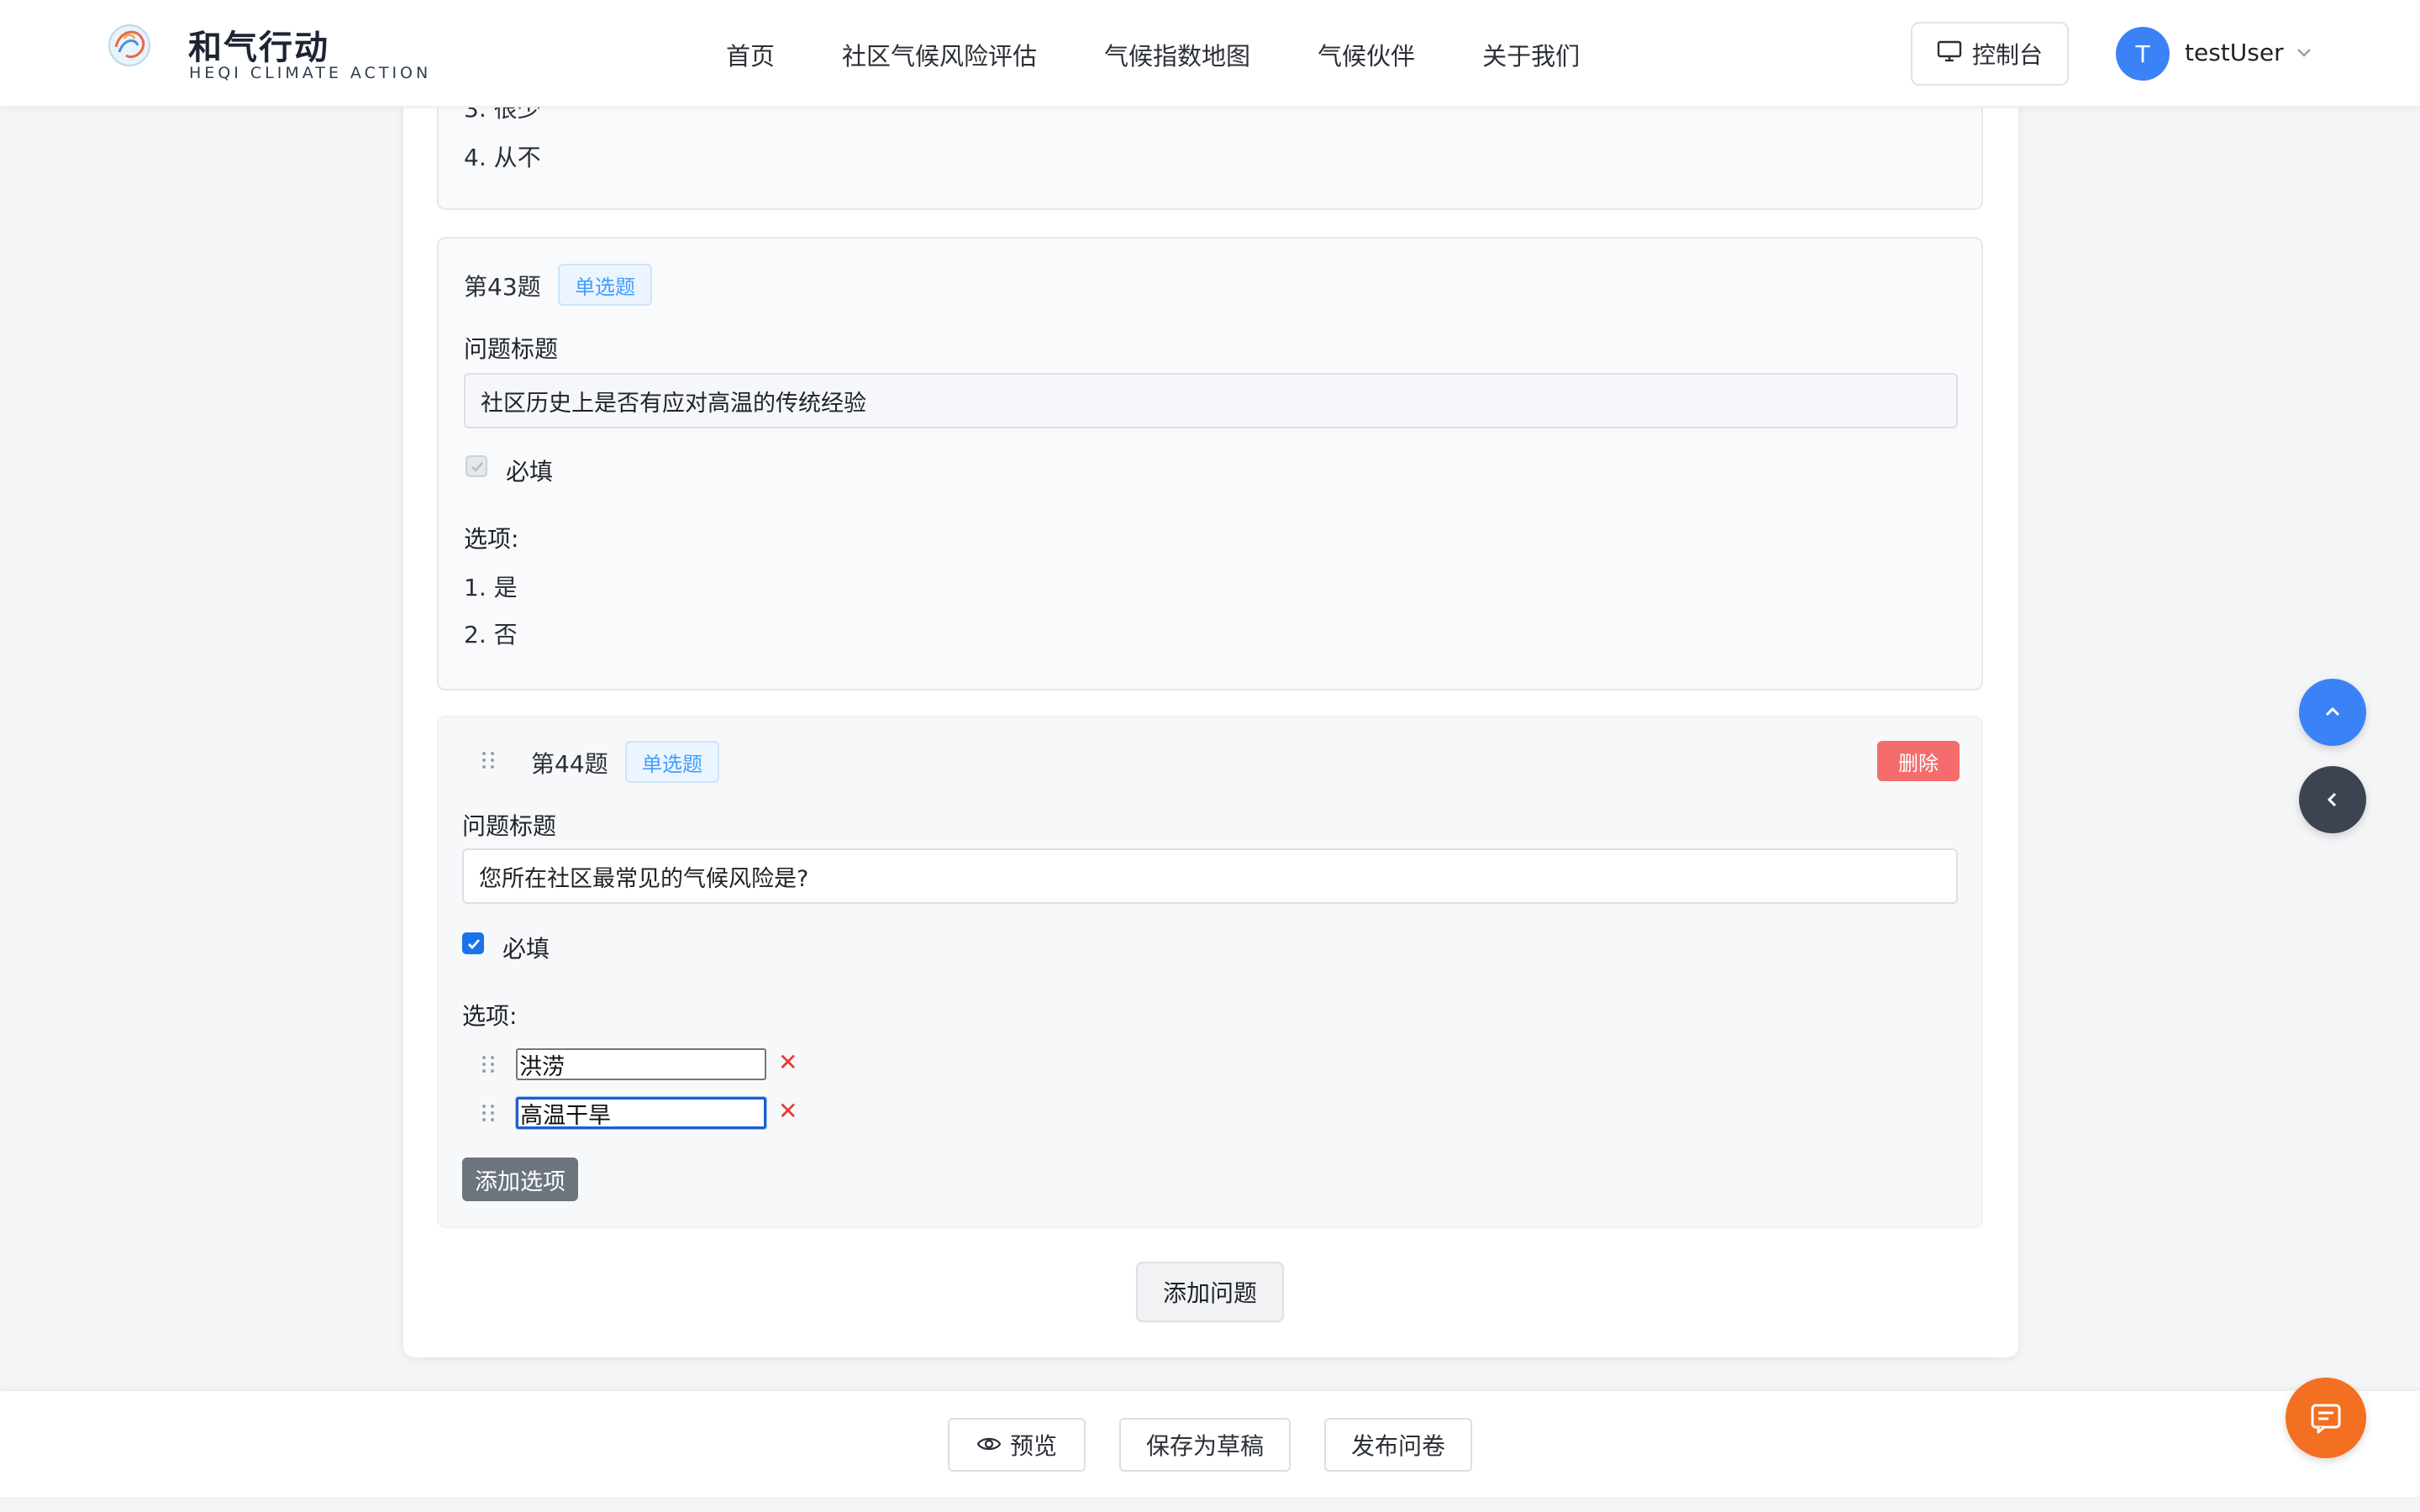 The height and width of the screenshot is (1512, 2420). What do you see at coordinates (1211, 400) in the screenshot?
I see `question-title-input: 社区历史上是否有应对高温的传统经验` at bounding box center [1211, 400].